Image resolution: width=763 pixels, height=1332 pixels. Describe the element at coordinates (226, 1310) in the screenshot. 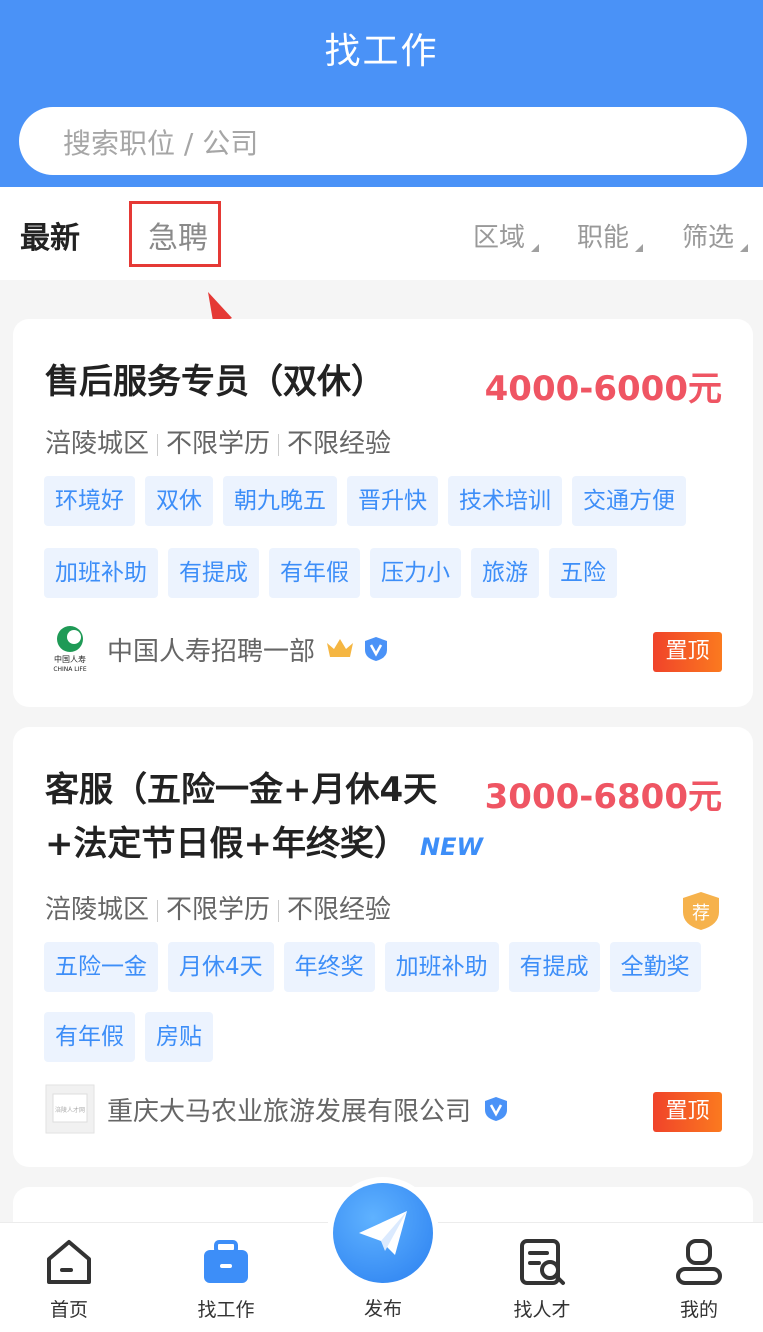

I see `tab-jobs-label: 找工作` at that location.